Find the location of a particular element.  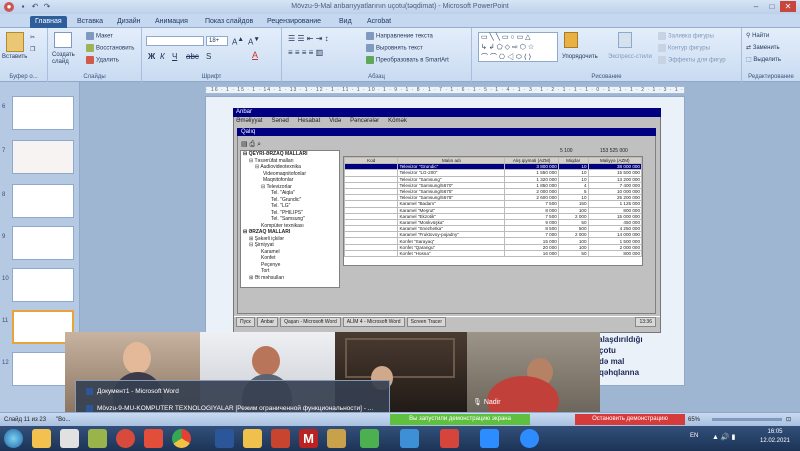

minimize-button: – is located at coordinates (756, 6).